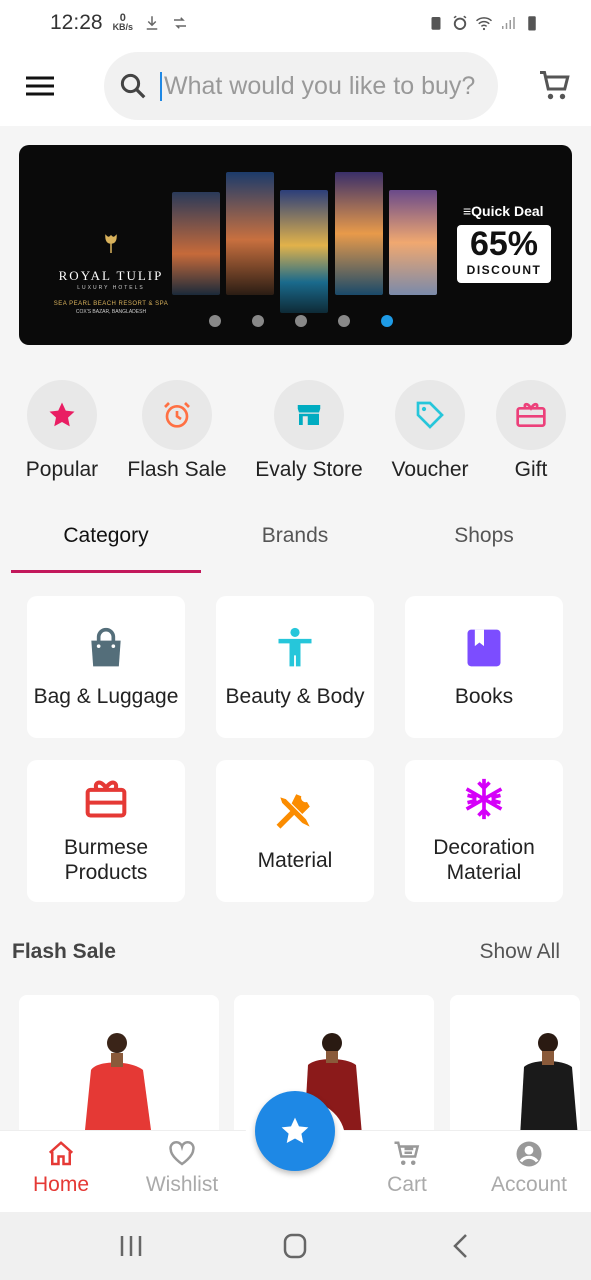  I want to click on wifi-icon, so click(484, 24).